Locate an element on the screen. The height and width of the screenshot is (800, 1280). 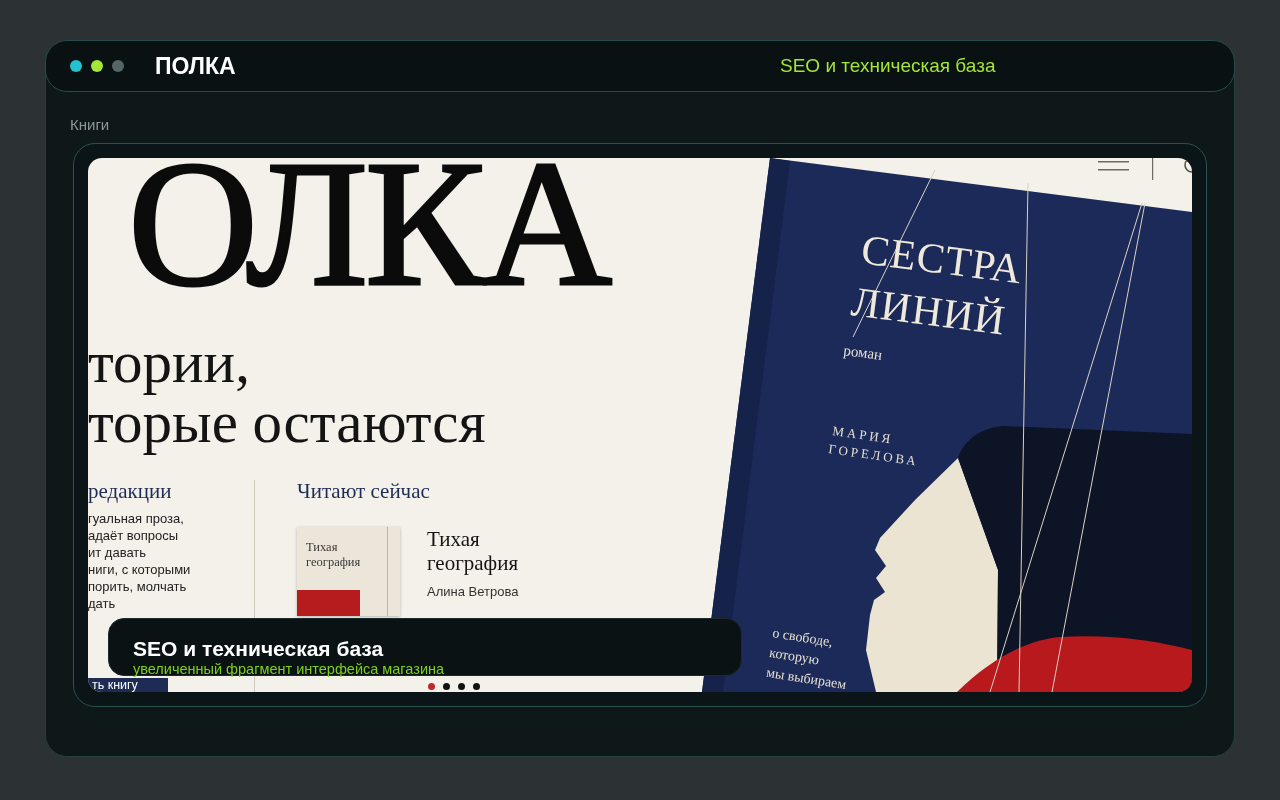
section-label: Книги is located at coordinates (90, 125).